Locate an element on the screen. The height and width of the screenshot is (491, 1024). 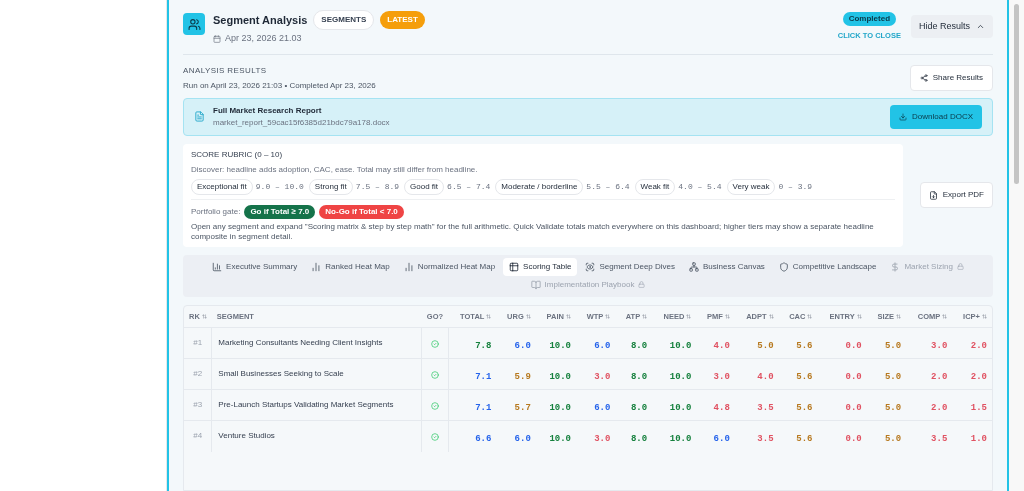
tier-range: 9.0 – 10.0 is located at coordinates (279, 186).